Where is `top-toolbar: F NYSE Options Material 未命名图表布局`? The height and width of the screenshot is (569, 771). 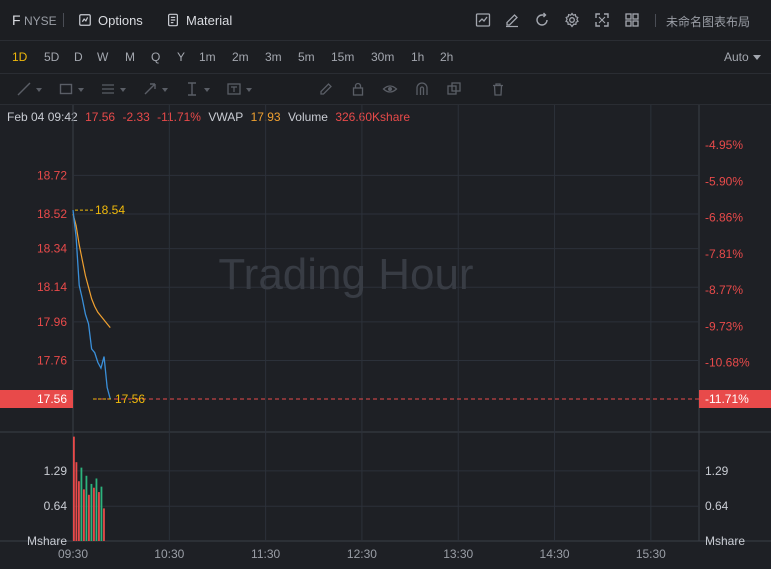 top-toolbar: F NYSE Options Material 未命名图表布局 is located at coordinates (385, 20).